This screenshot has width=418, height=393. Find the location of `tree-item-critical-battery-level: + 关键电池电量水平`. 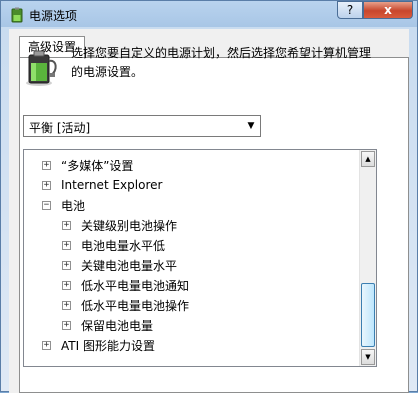

tree-item-critical-battery-level: + 关键电池电量水平 is located at coordinates (119, 265).